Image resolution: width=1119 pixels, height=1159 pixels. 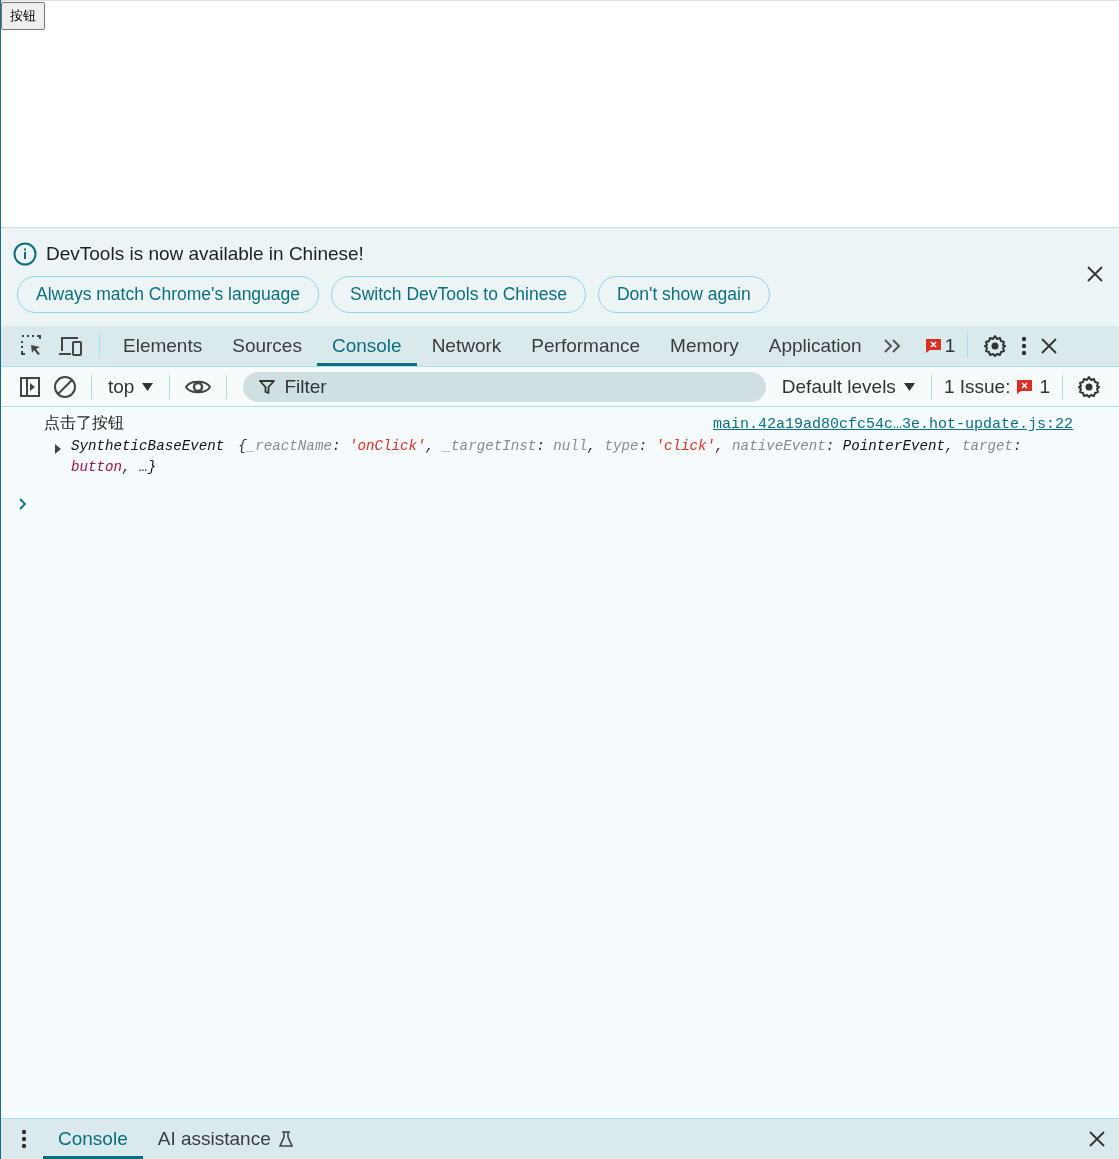 I want to click on filter-icon, so click(x=267, y=386).